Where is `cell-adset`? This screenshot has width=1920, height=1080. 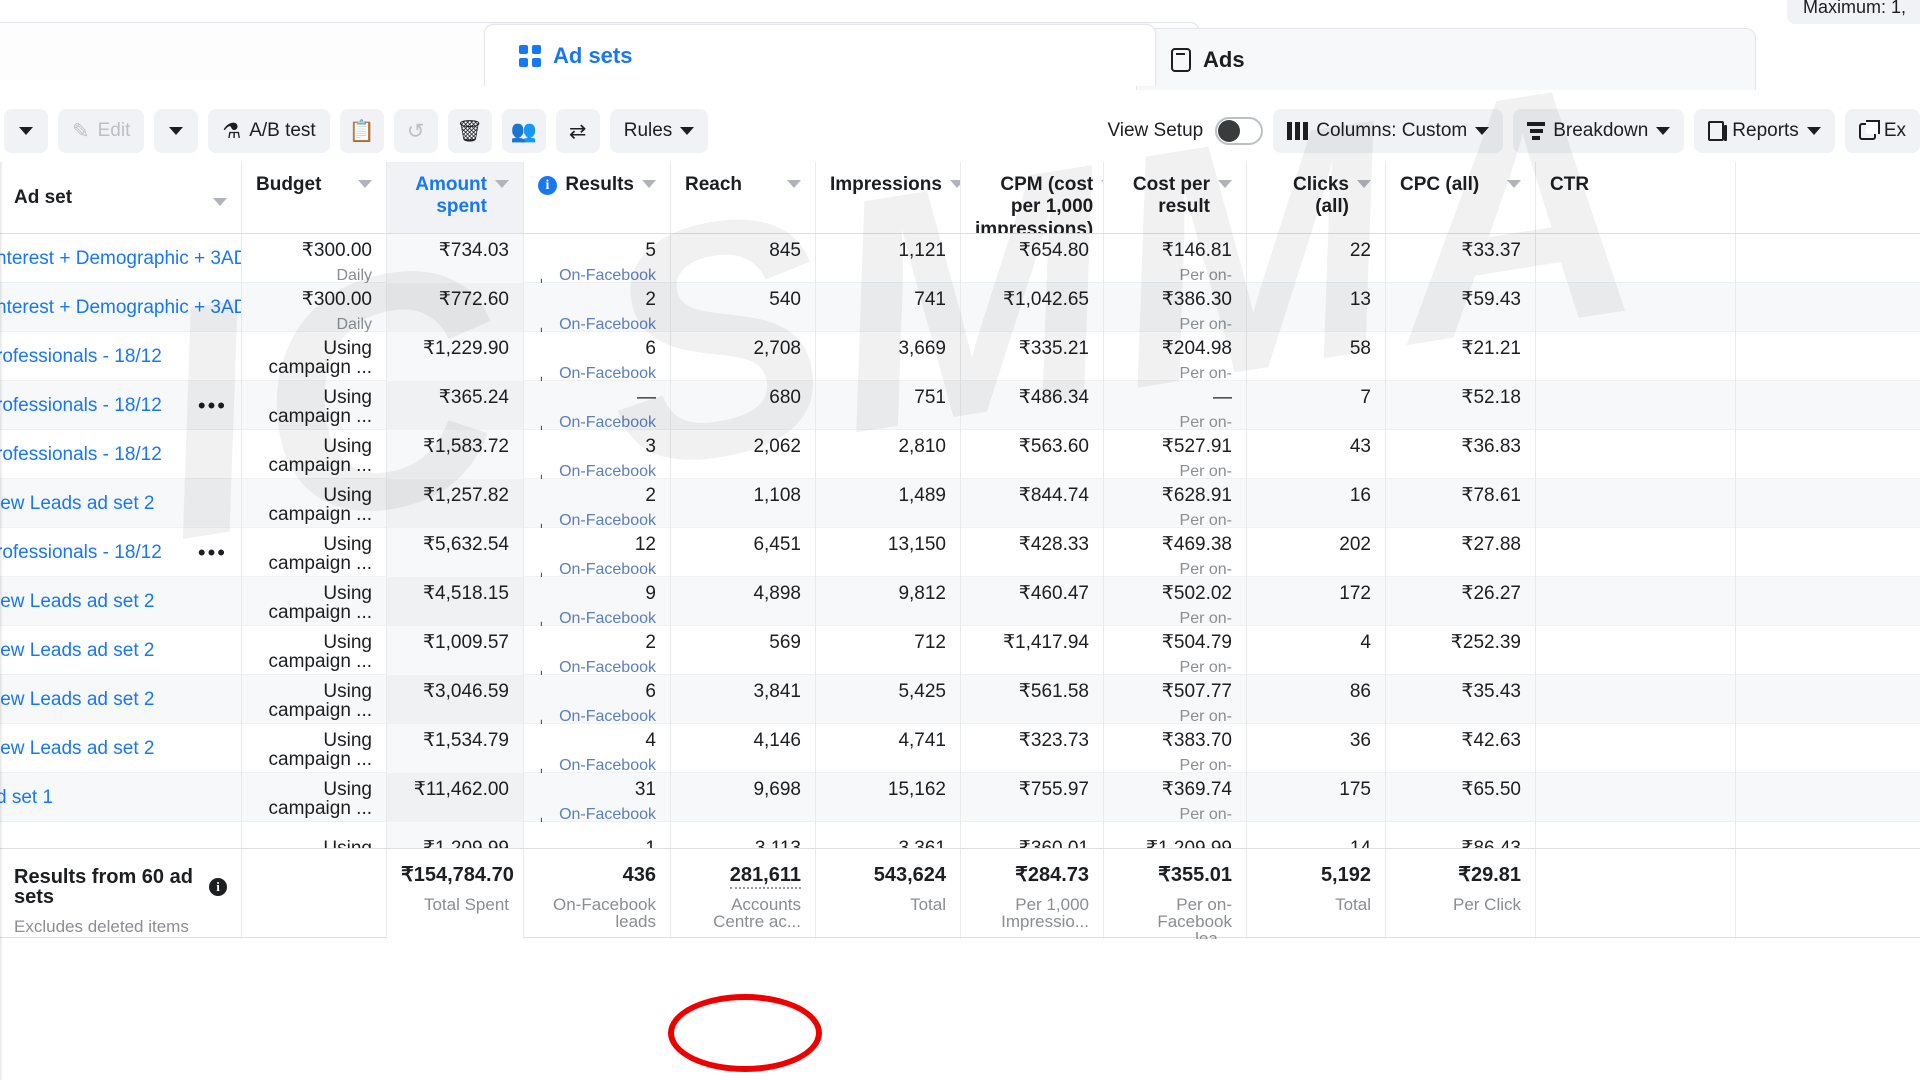 cell-adset is located at coordinates (121, 835).